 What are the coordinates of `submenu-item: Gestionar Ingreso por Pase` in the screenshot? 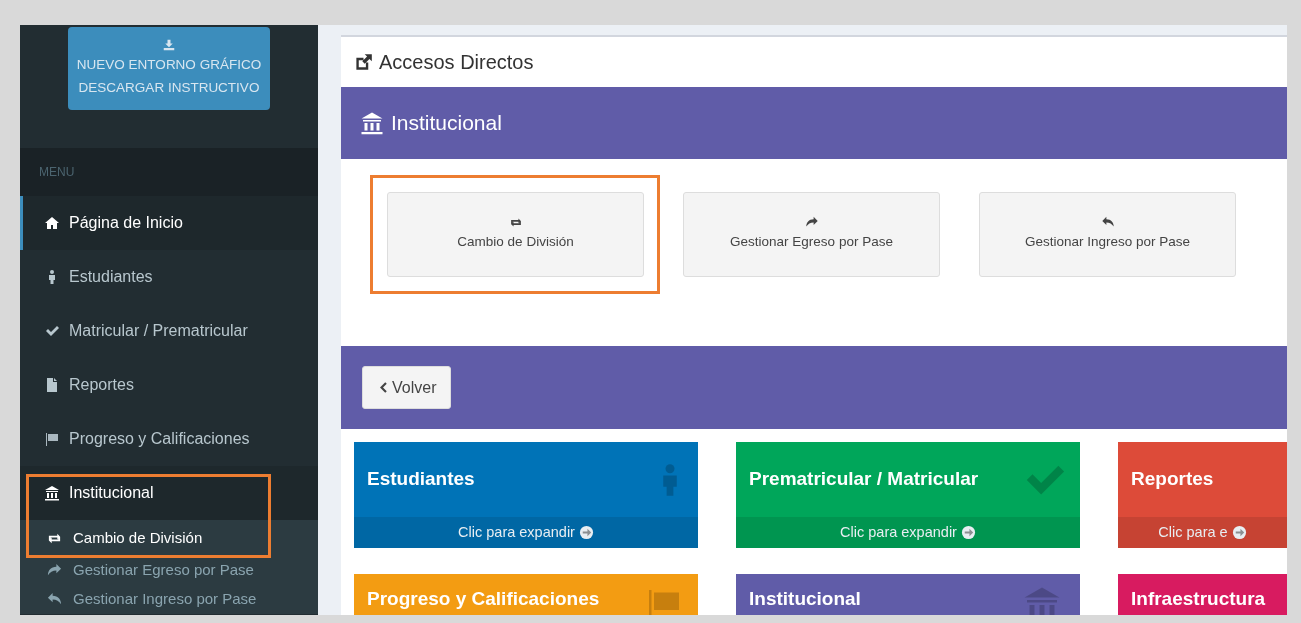 It's located at (169, 599).